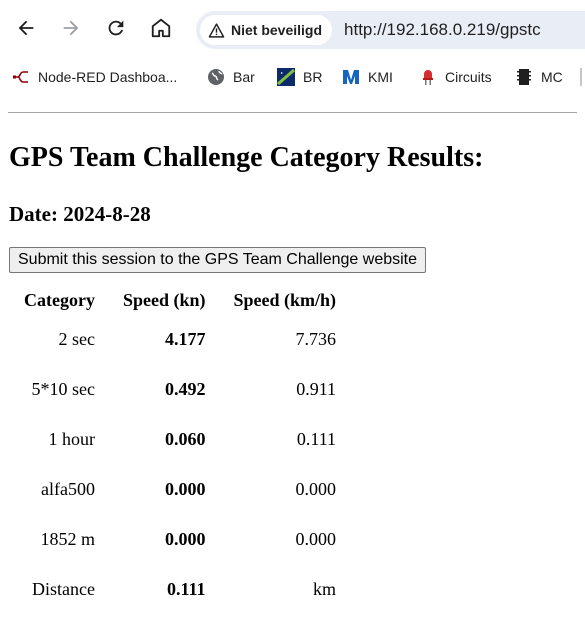 The width and height of the screenshot is (585, 644). I want to click on bookmark-bar: Bar, so click(231, 77).